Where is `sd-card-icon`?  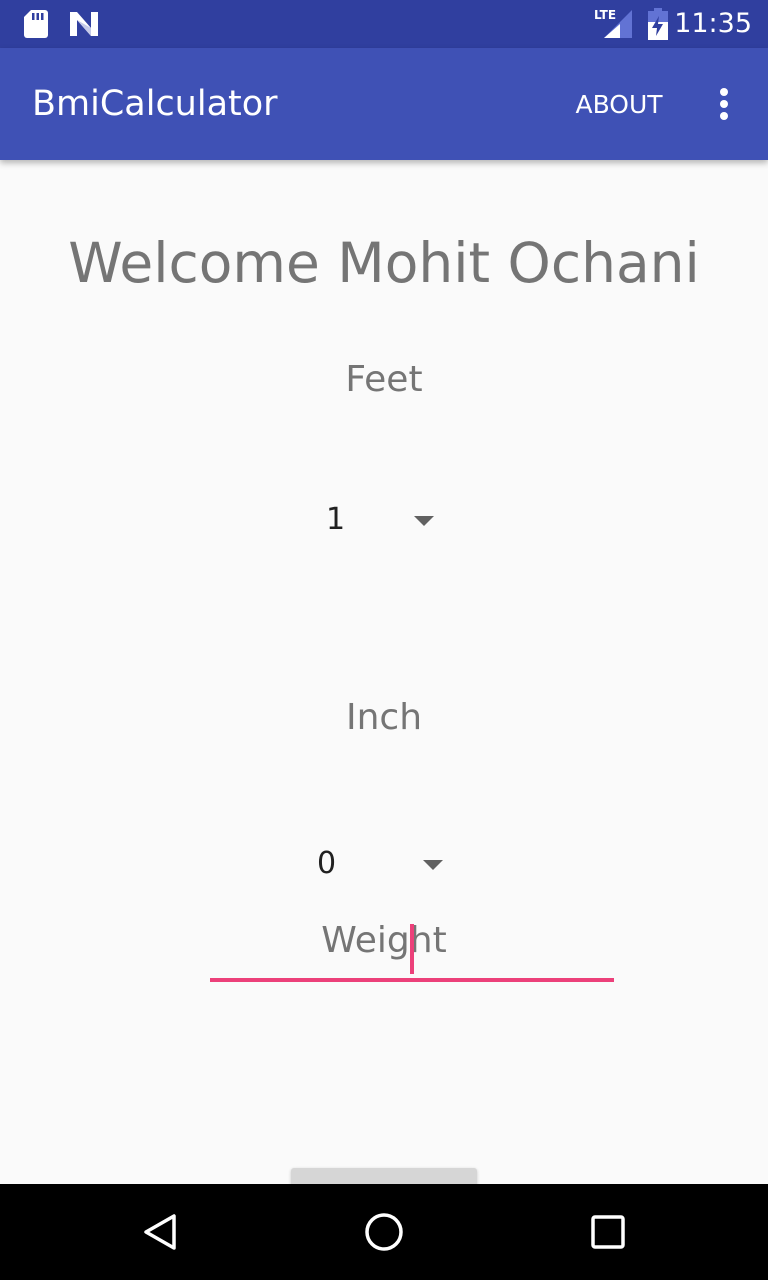 sd-card-icon is located at coordinates (36, 24).